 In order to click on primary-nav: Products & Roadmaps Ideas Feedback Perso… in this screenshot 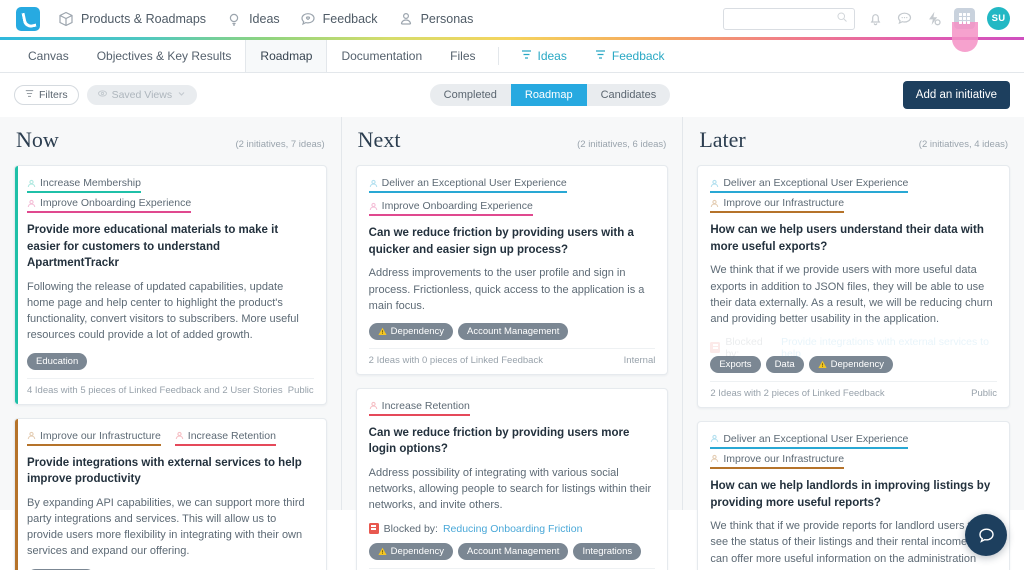, I will do `click(265, 19)`.